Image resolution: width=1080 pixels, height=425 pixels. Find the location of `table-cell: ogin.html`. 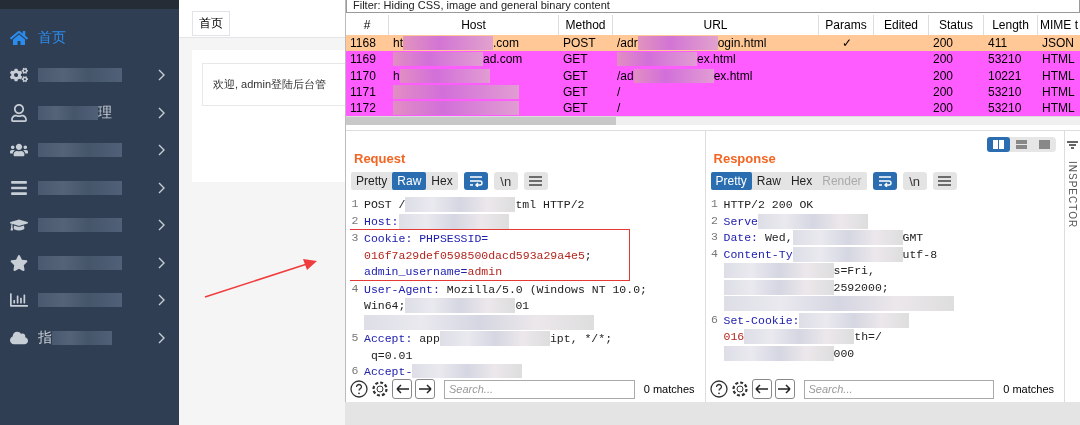

table-cell: ogin.html is located at coordinates (742, 43).